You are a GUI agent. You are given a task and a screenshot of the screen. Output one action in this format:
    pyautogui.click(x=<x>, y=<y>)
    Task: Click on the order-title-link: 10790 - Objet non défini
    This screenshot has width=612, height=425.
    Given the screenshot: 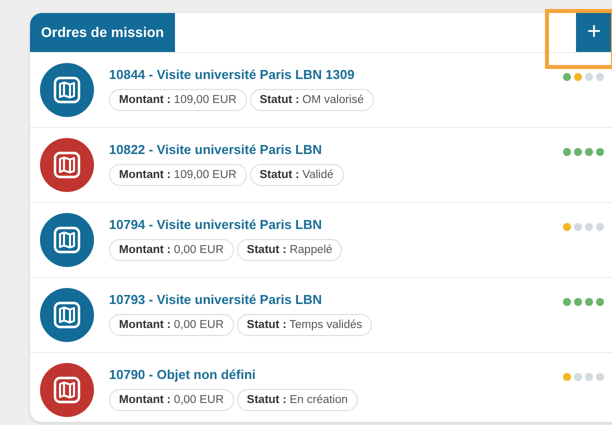 What is the action you would take?
    pyautogui.click(x=336, y=374)
    